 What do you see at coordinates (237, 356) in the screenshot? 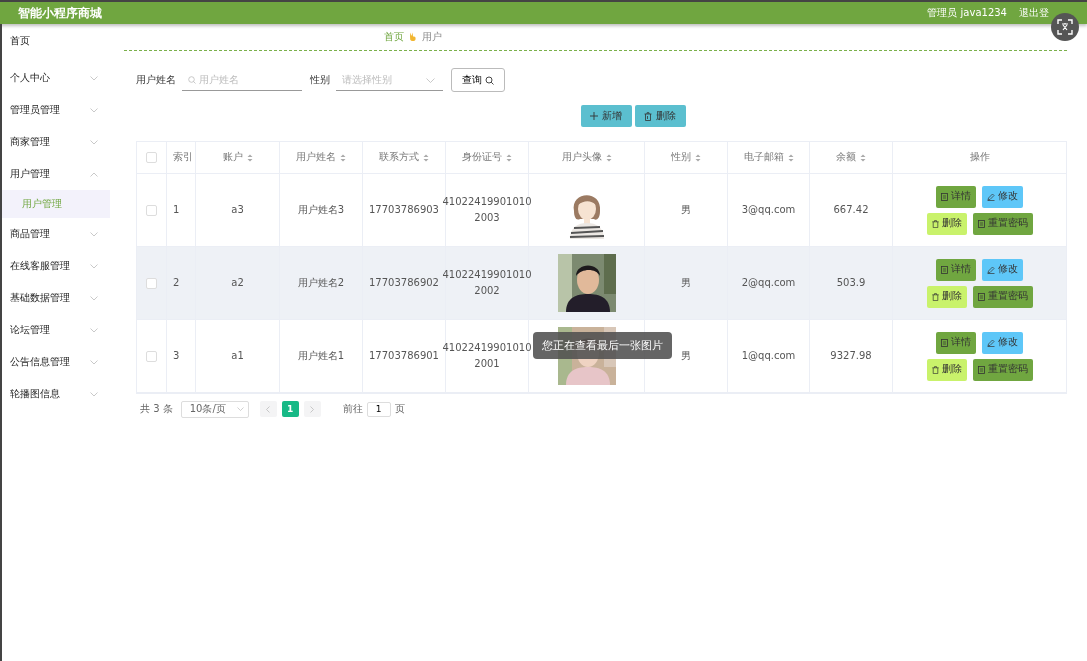
I see `table-cell-text: a1` at bounding box center [237, 356].